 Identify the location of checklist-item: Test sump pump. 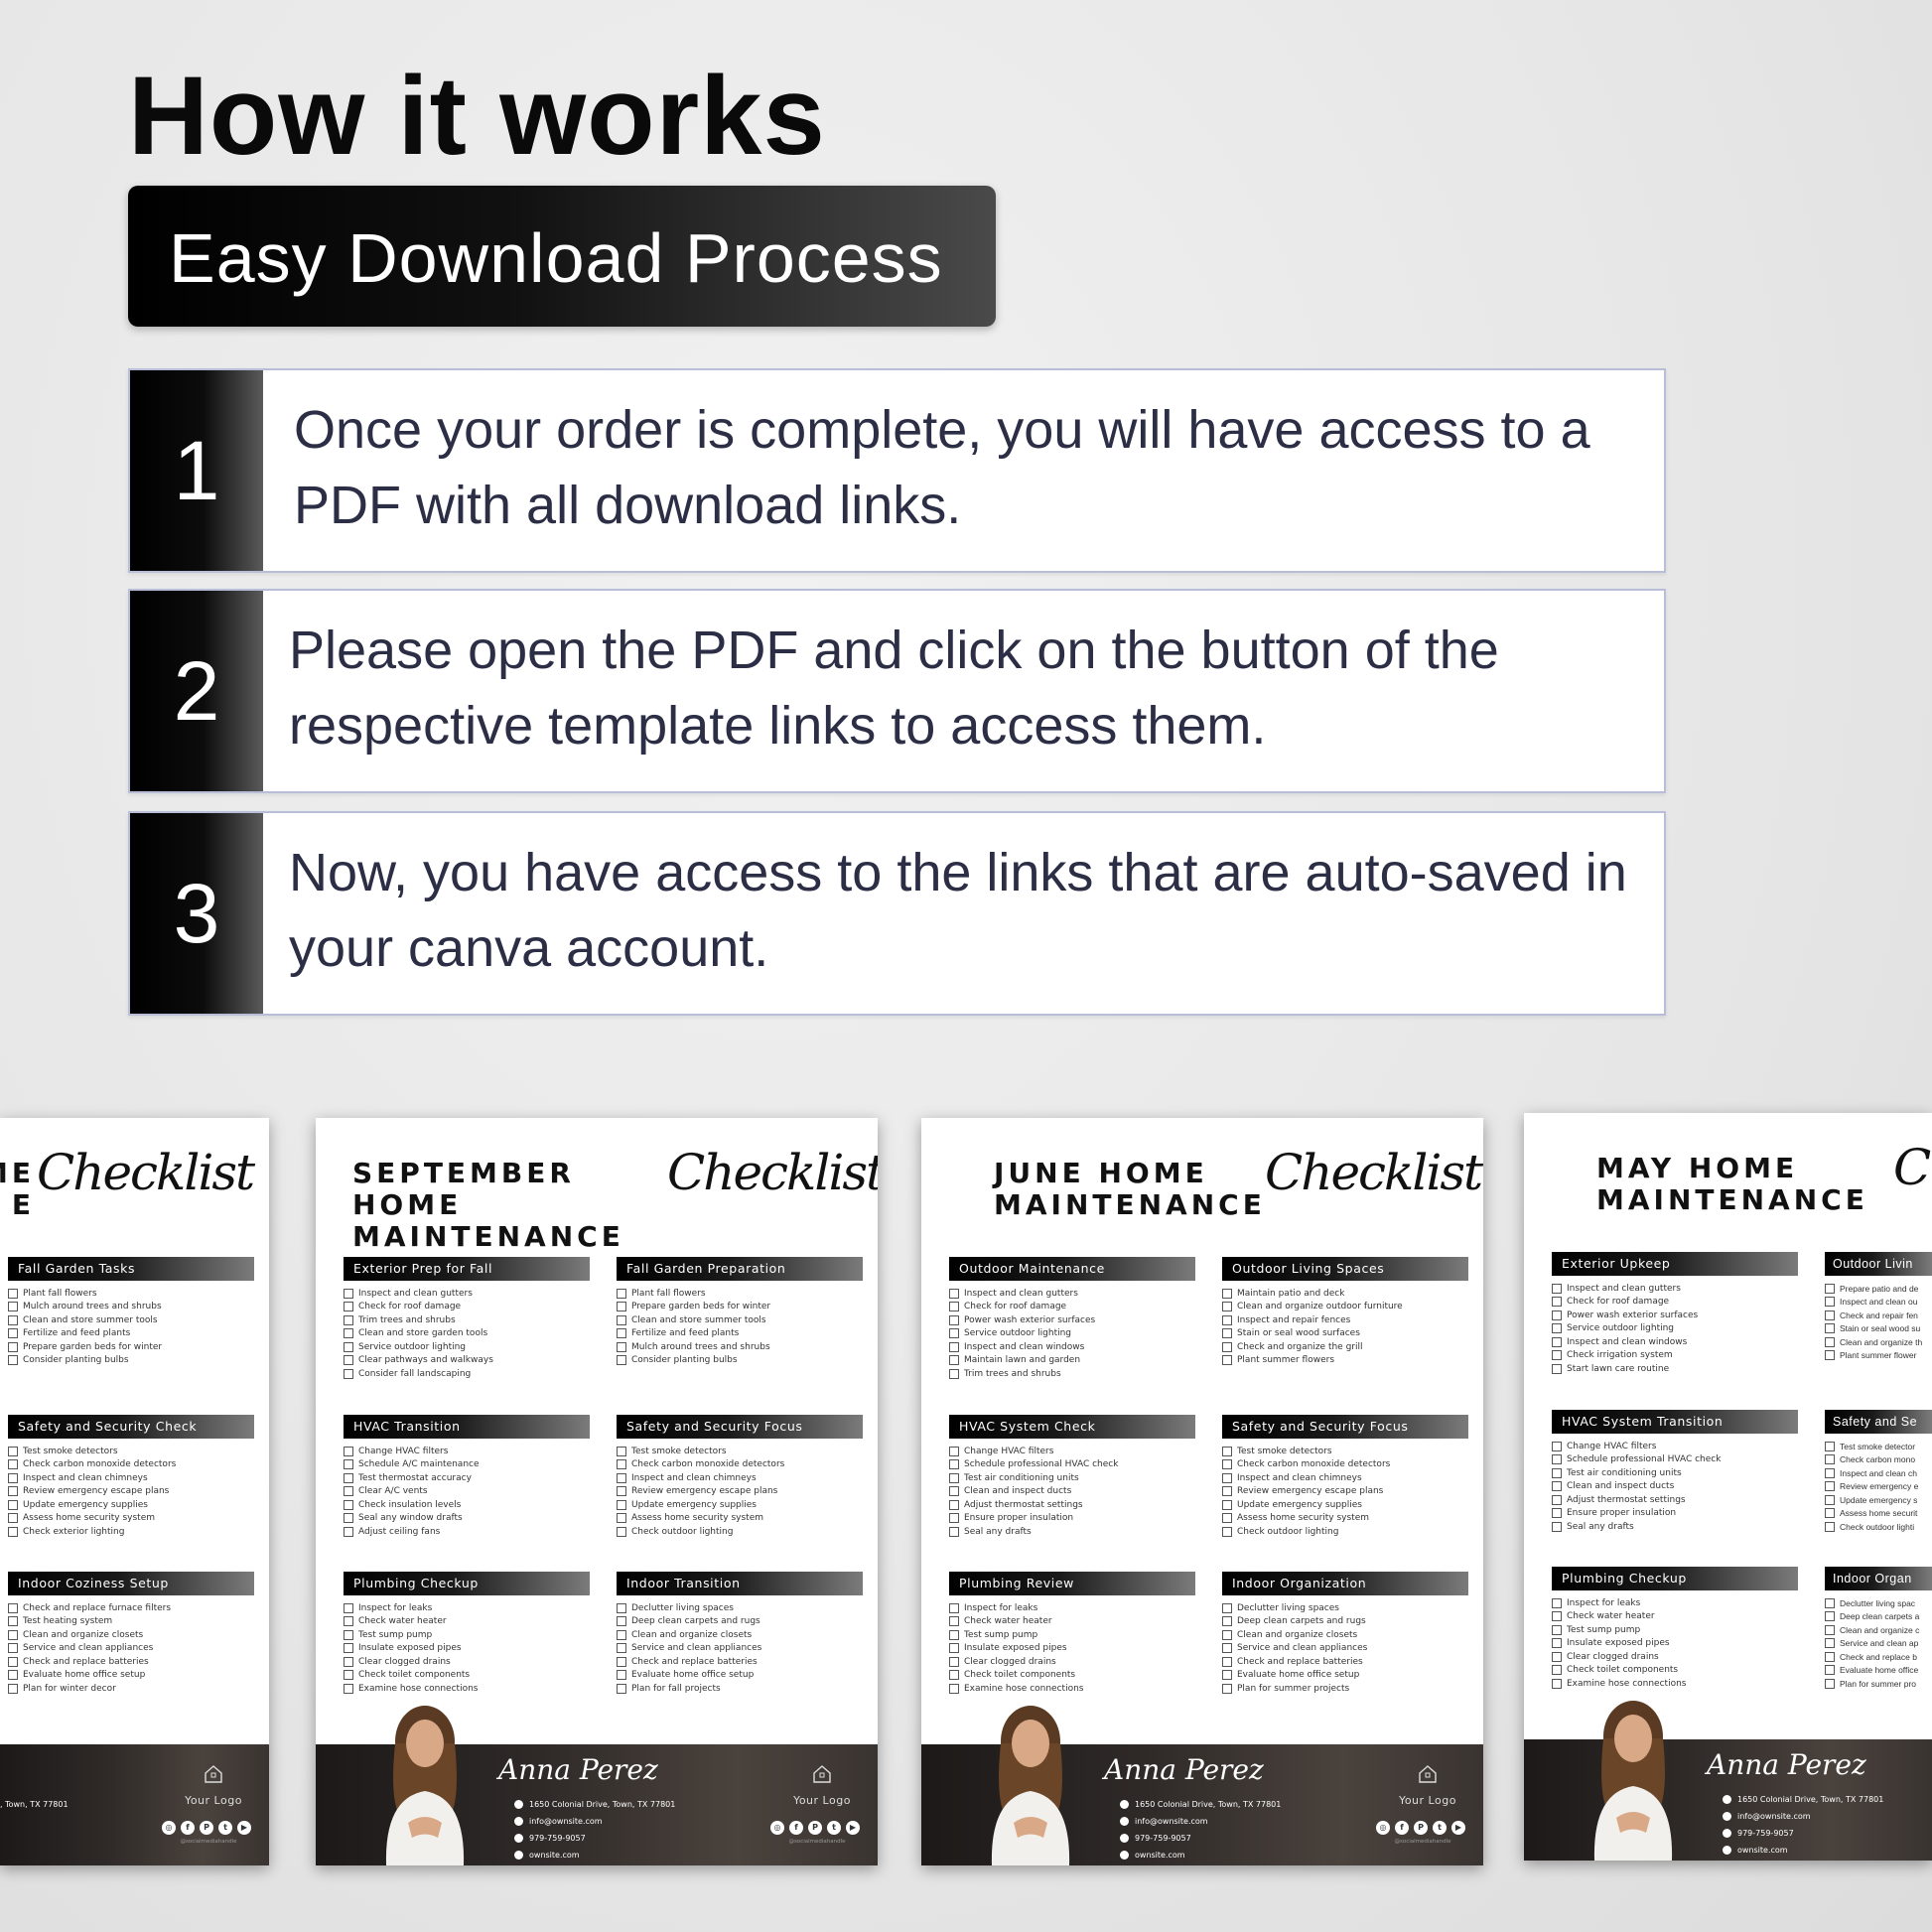
(1675, 1630).